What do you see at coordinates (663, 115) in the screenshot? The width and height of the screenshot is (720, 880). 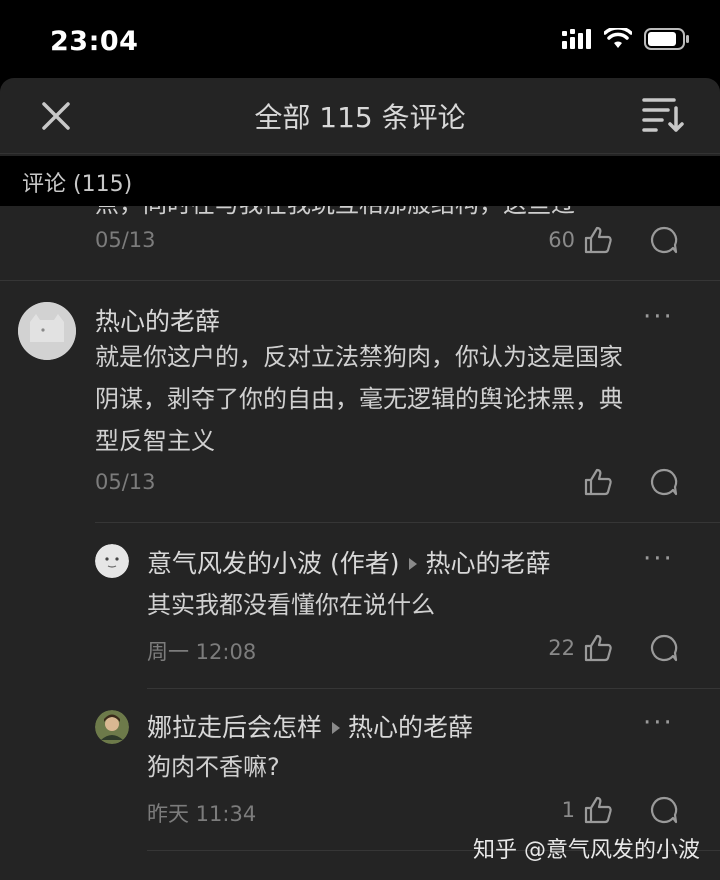 I see `sort-icon` at bounding box center [663, 115].